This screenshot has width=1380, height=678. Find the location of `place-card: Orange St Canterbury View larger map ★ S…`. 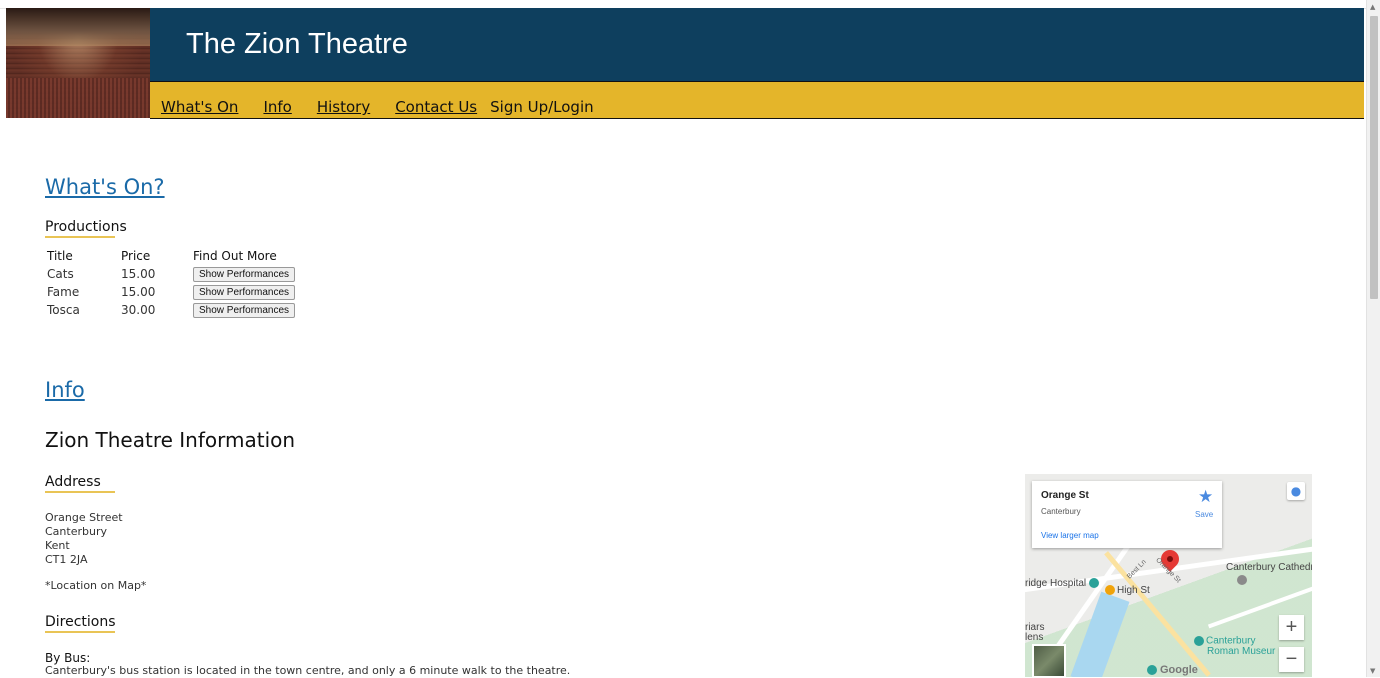

place-card: Orange St Canterbury View larger map ★ S… is located at coordinates (1127, 514).